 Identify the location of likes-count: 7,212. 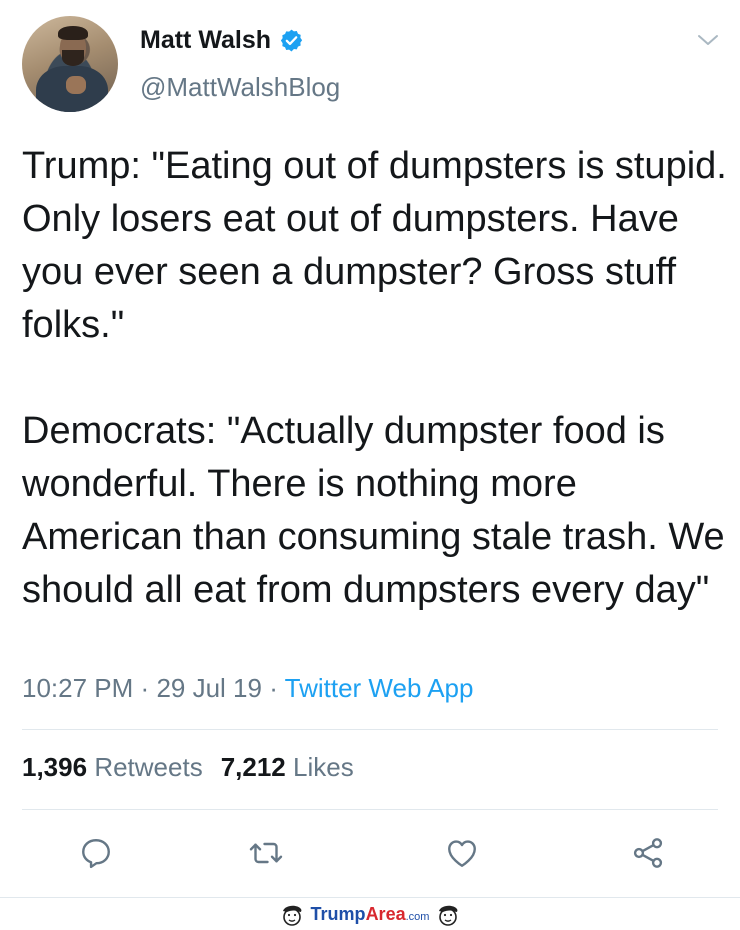
(253, 767).